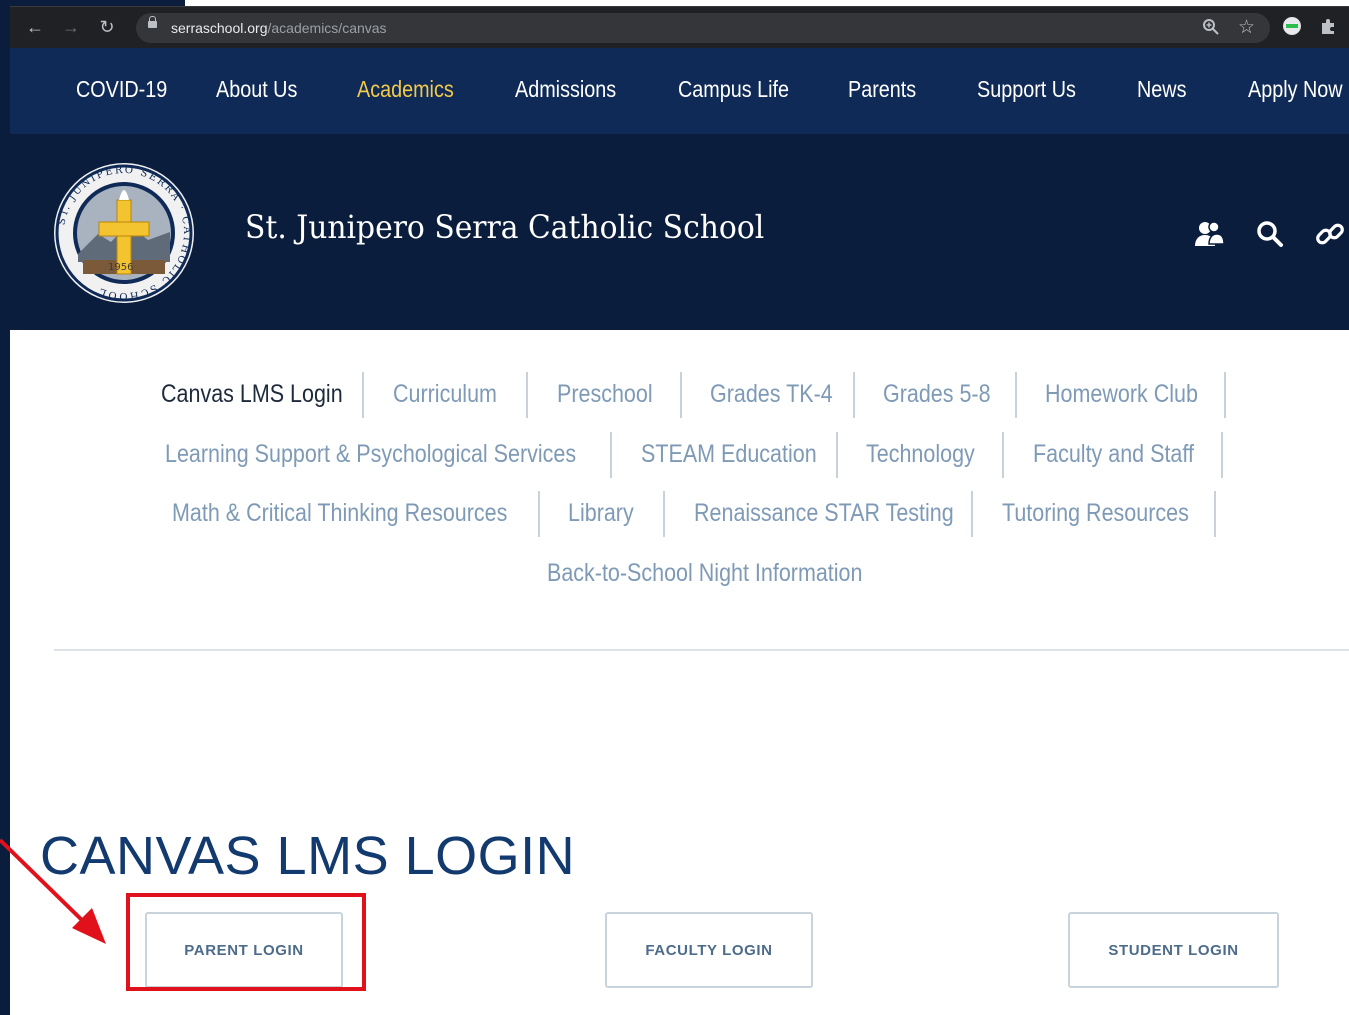 Image resolution: width=1349 pixels, height=1015 pixels. I want to click on nav-campus-life: Campus Life, so click(733, 89).